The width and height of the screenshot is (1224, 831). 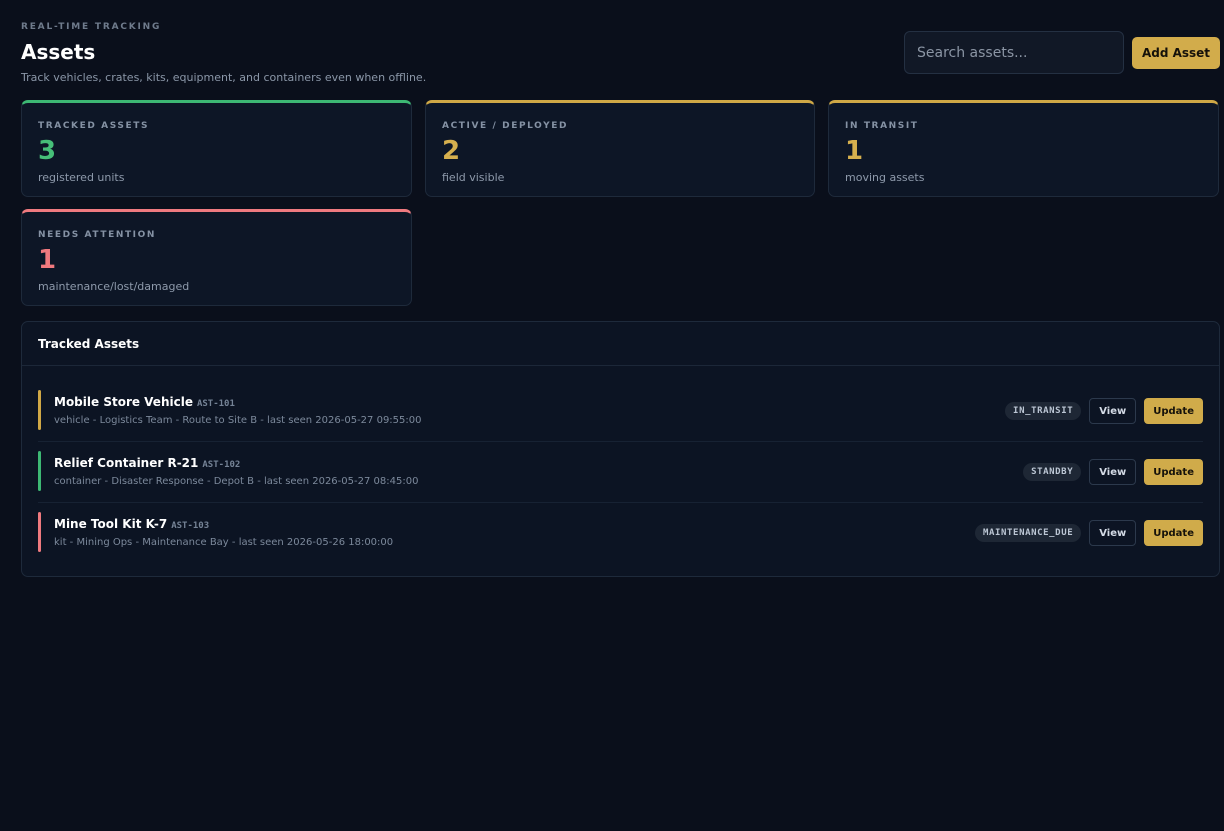 What do you see at coordinates (882, 126) in the screenshot?
I see `stat-label: IN TRANSIT` at bounding box center [882, 126].